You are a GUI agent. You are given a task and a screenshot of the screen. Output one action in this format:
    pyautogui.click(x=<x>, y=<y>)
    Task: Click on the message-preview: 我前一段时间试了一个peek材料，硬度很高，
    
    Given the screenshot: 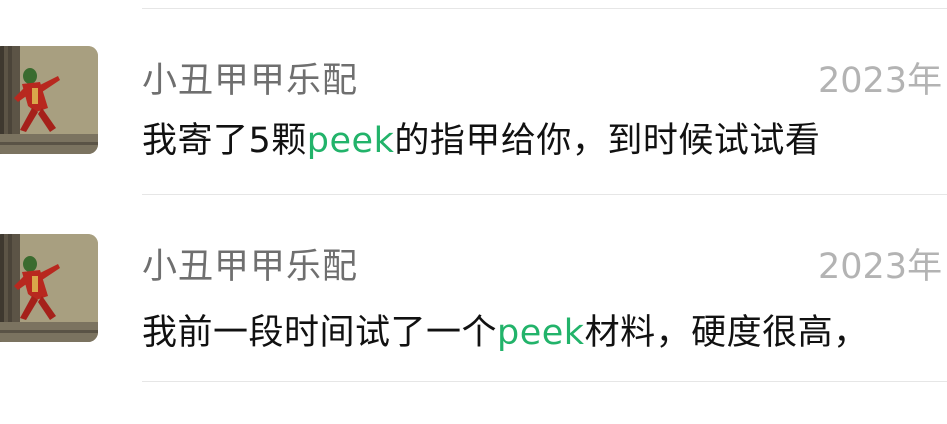 What is the action you would take?
    pyautogui.click(x=505, y=329)
    